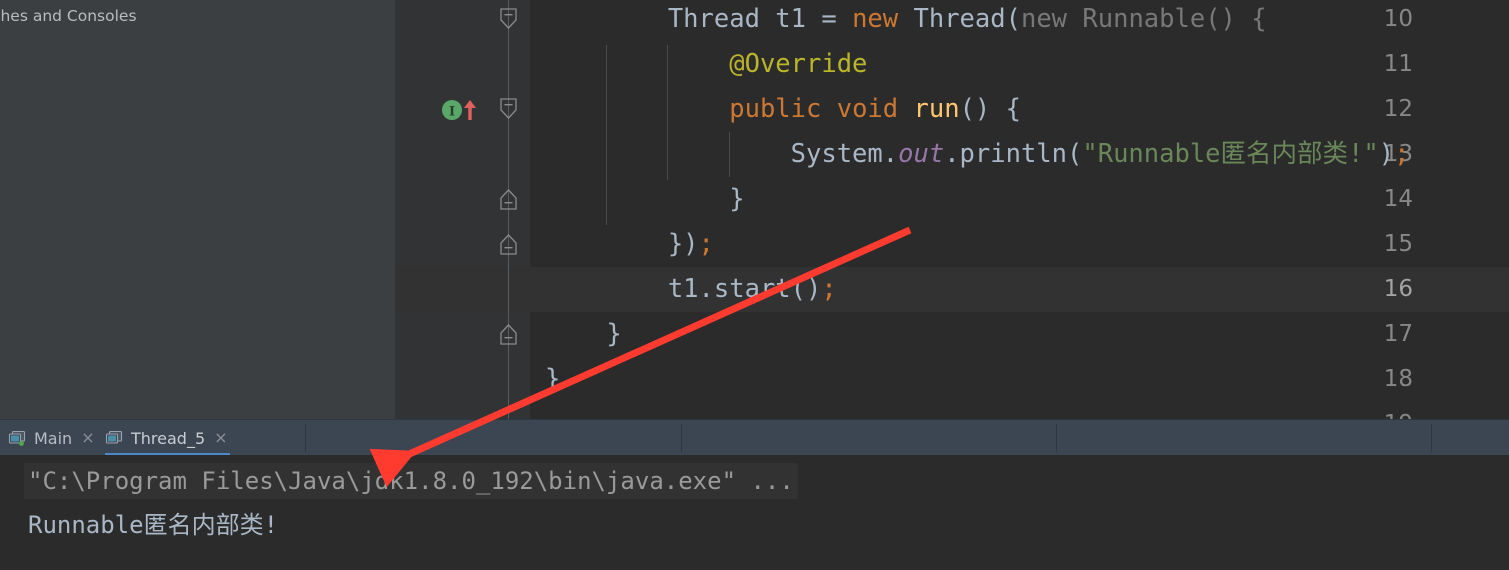 The height and width of the screenshot is (570, 1509). I want to click on run-tab-label: Thread_5, so click(168, 438).